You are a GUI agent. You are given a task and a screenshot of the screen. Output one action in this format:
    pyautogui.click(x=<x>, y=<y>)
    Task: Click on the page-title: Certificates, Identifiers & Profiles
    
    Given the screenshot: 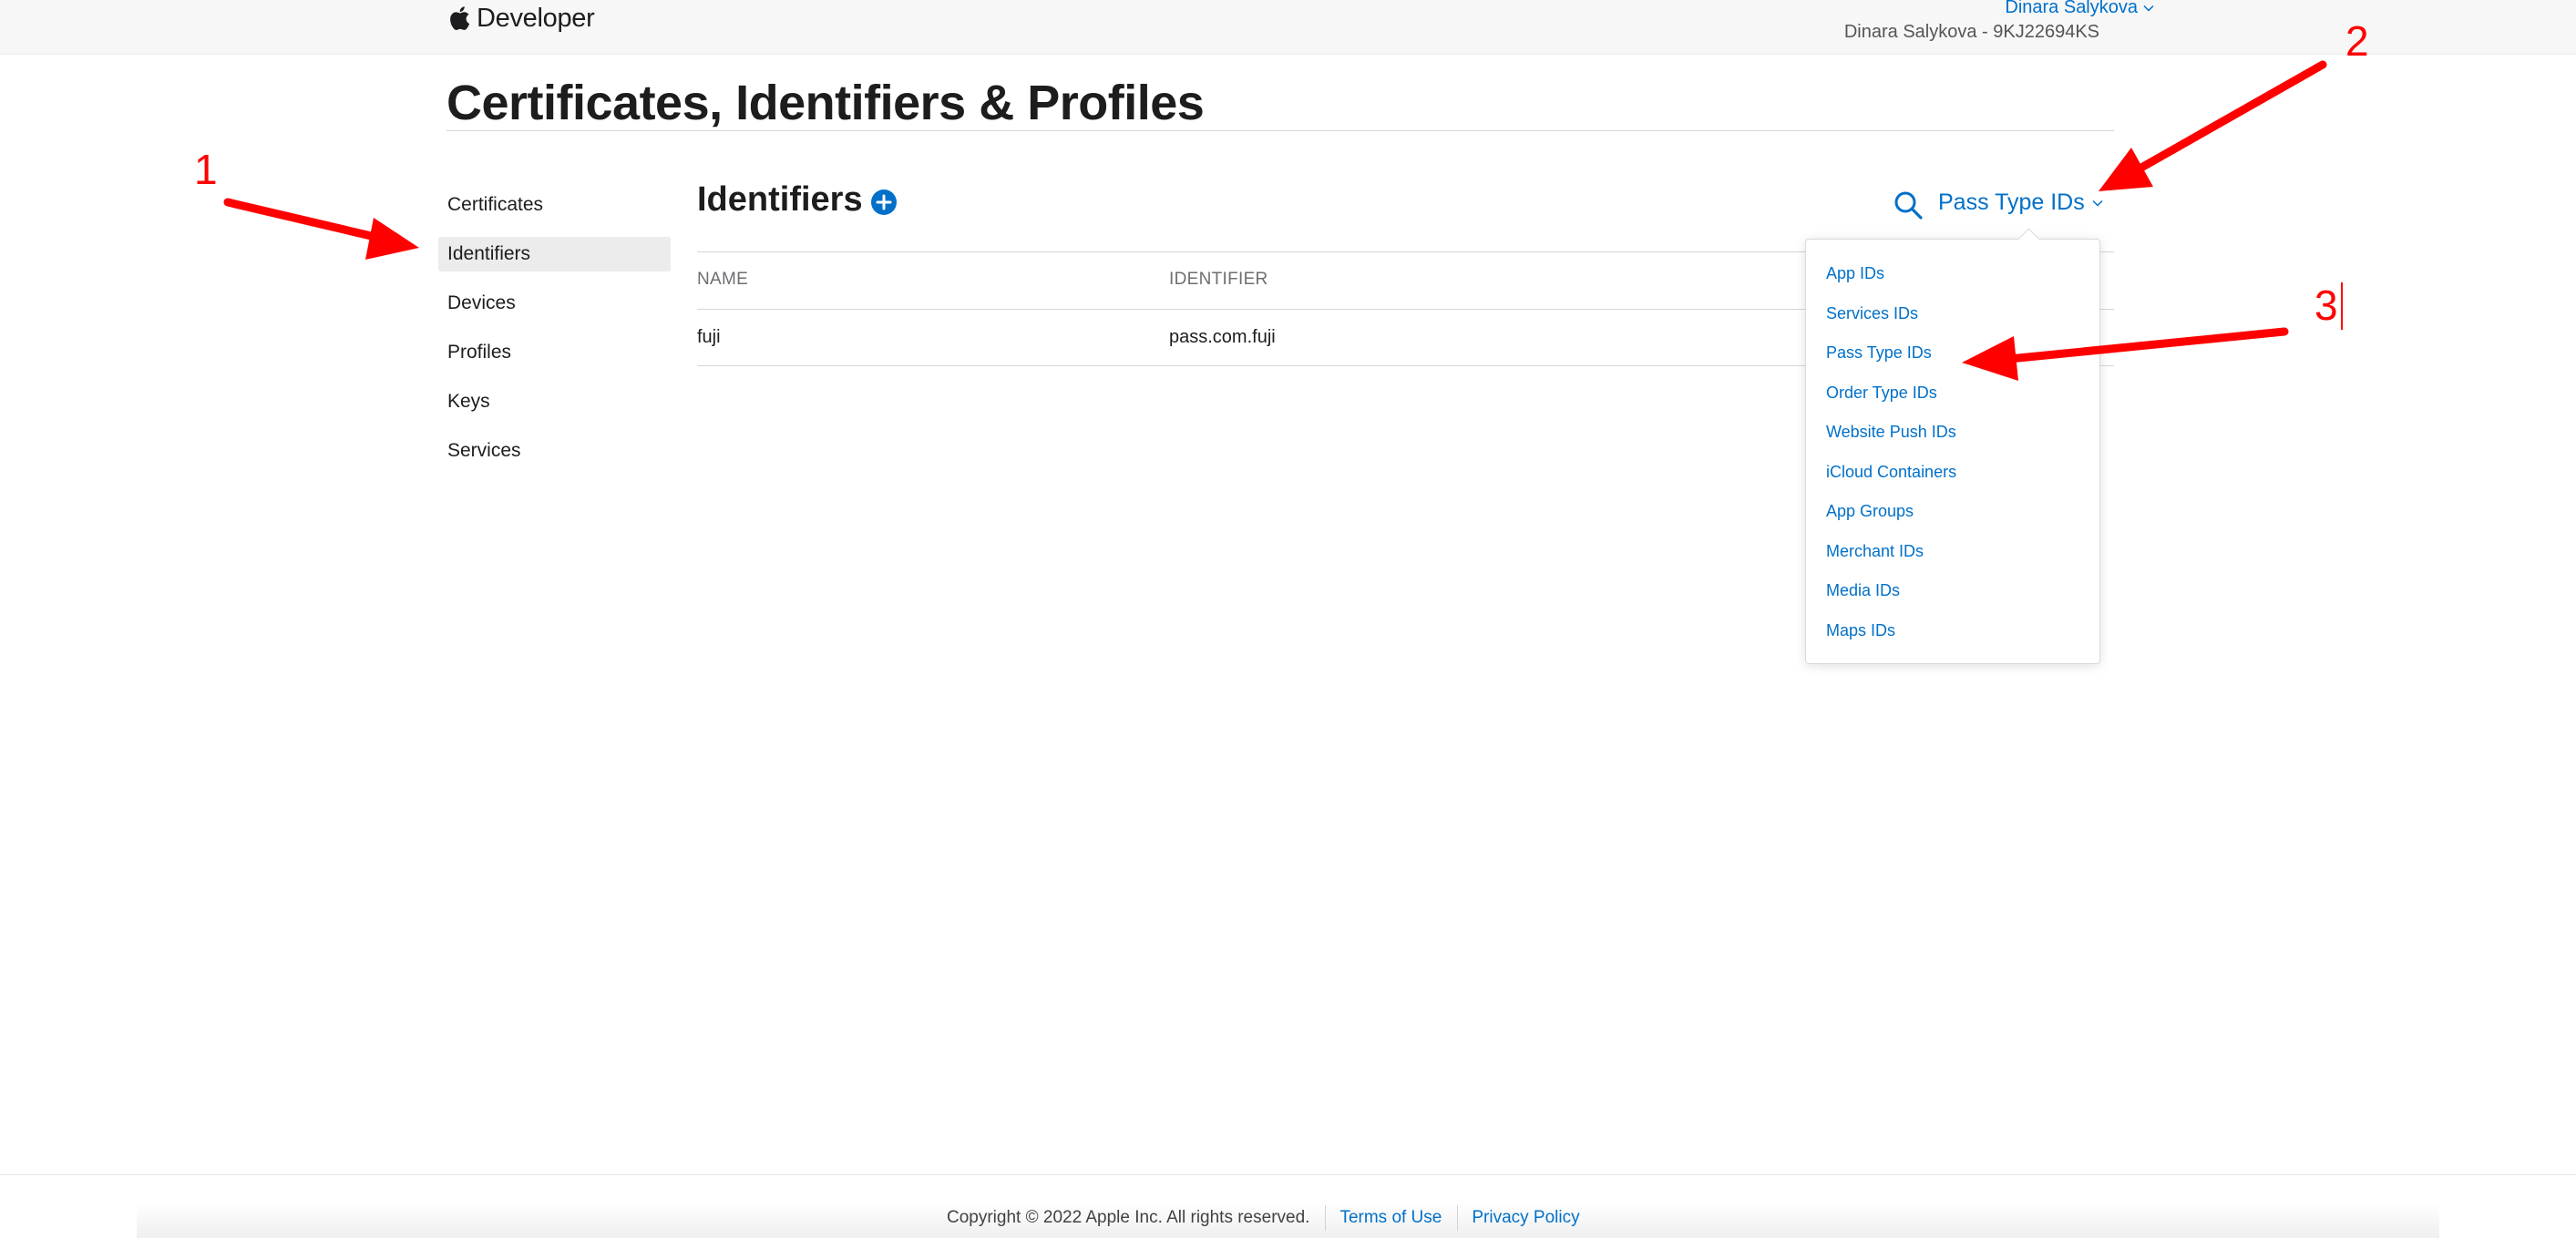 What is the action you would take?
    pyautogui.click(x=825, y=103)
    